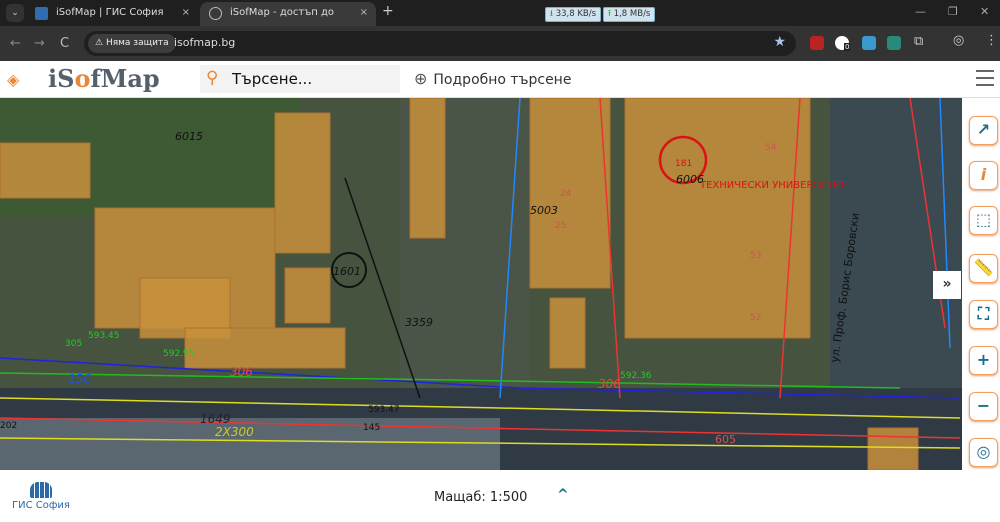 Image resolution: width=1000 pixels, height=522 pixels. What do you see at coordinates (953, 11) in the screenshot?
I see `restore-icon: ❐` at bounding box center [953, 11].